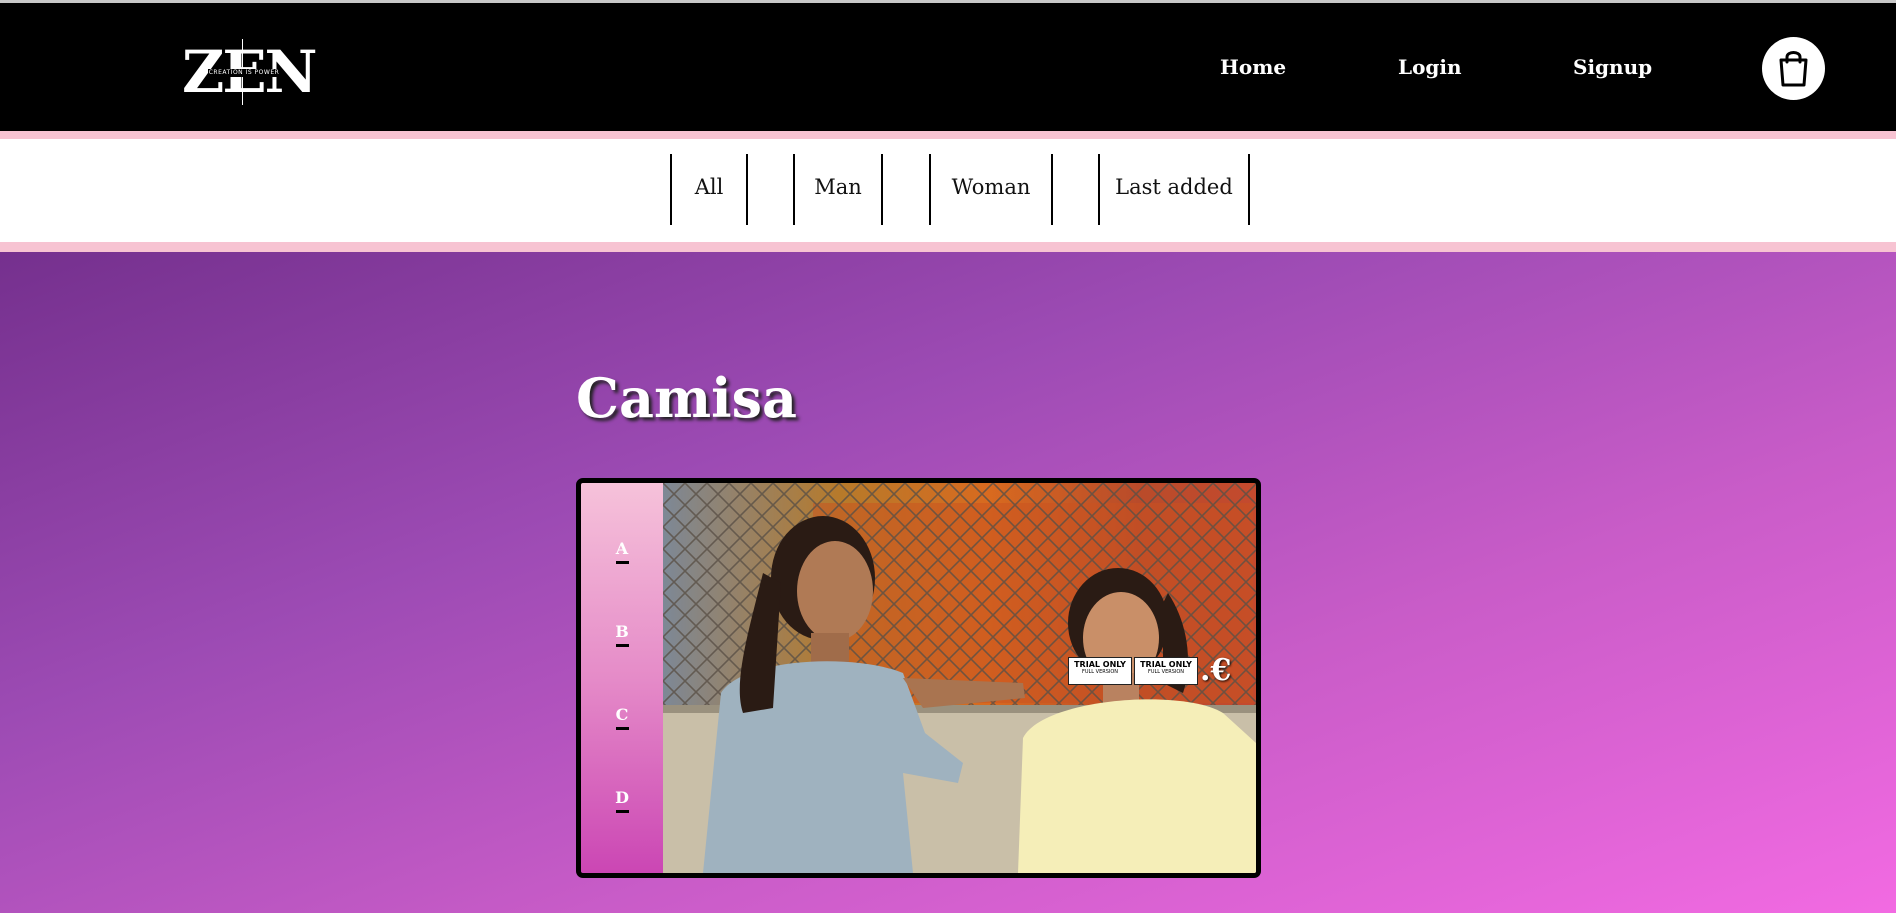 This screenshot has width=1896, height=913. I want to click on nav-login-link: Login, so click(1430, 67).